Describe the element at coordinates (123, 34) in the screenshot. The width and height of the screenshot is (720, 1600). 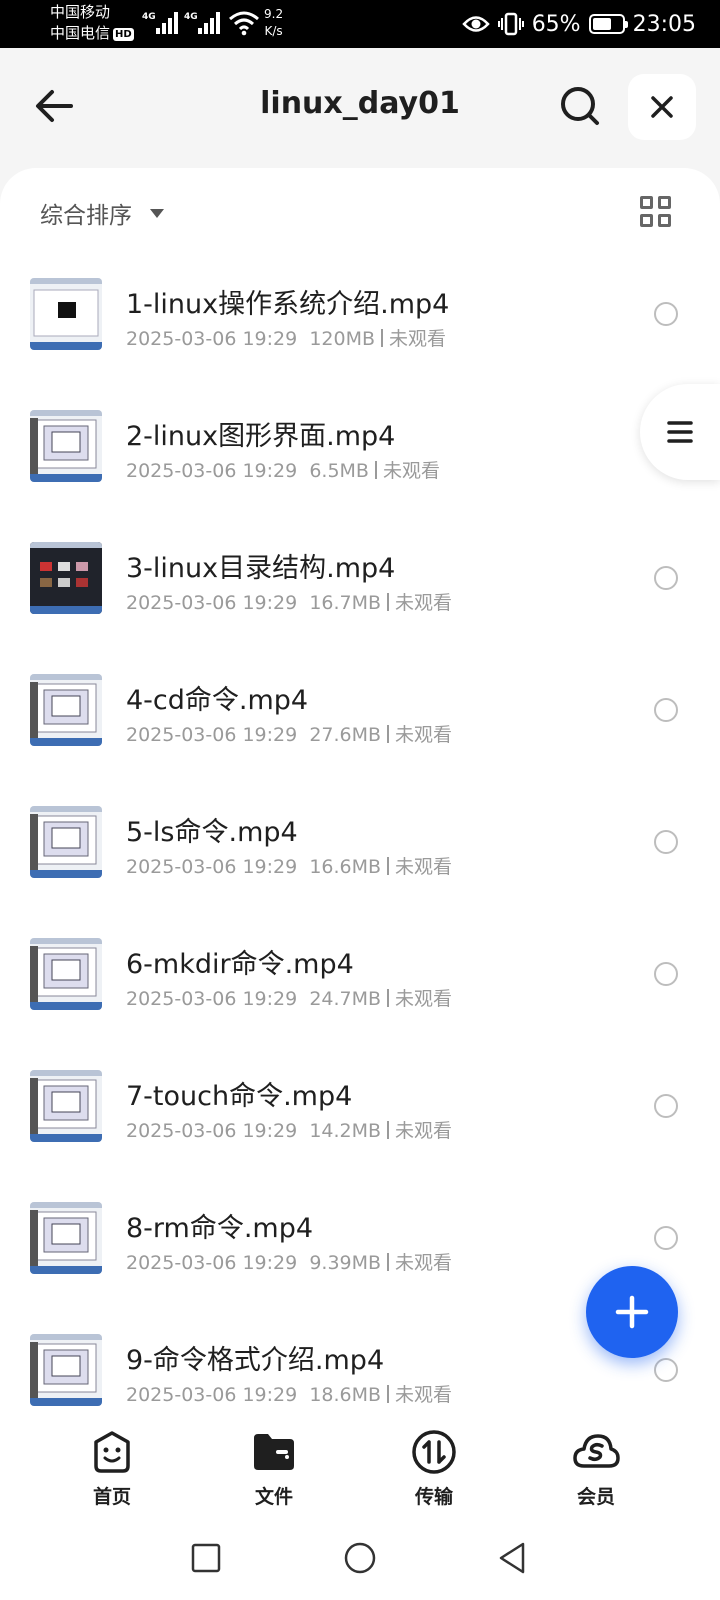
I see `hd-badge: HD` at that location.